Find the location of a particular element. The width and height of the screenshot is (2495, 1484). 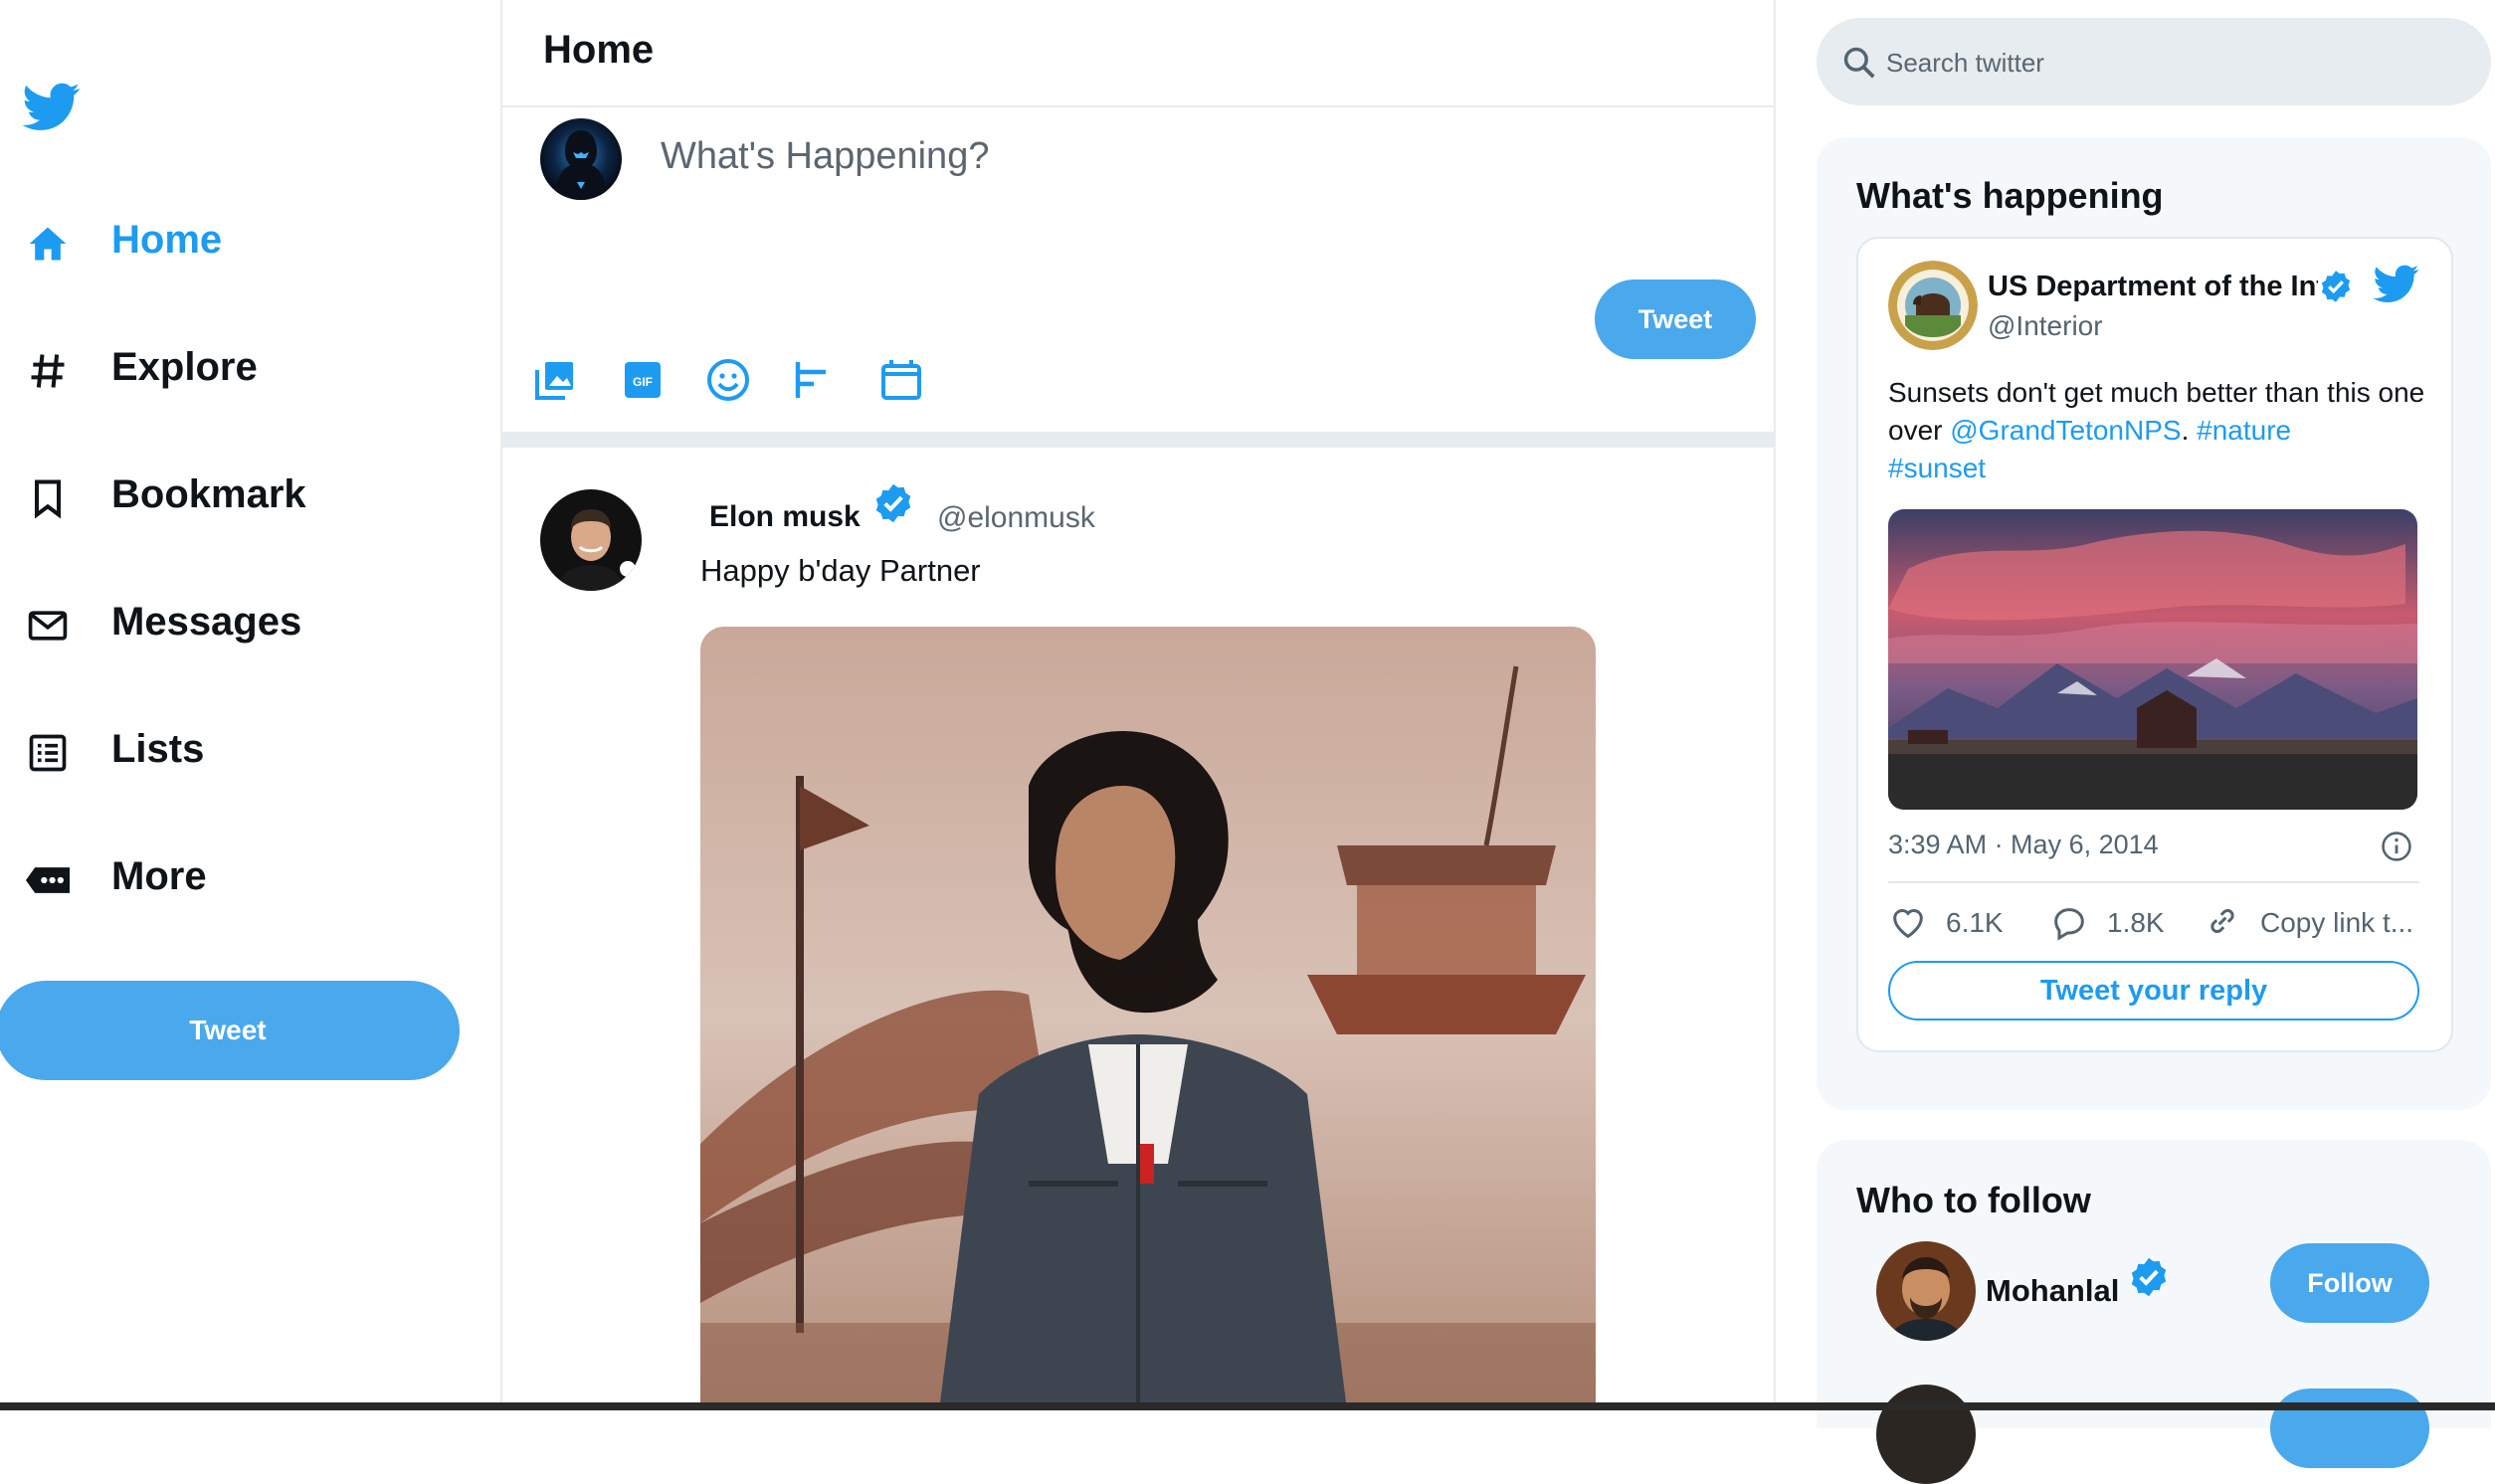

post-author-handle: @elonmusk is located at coordinates (1016, 518).